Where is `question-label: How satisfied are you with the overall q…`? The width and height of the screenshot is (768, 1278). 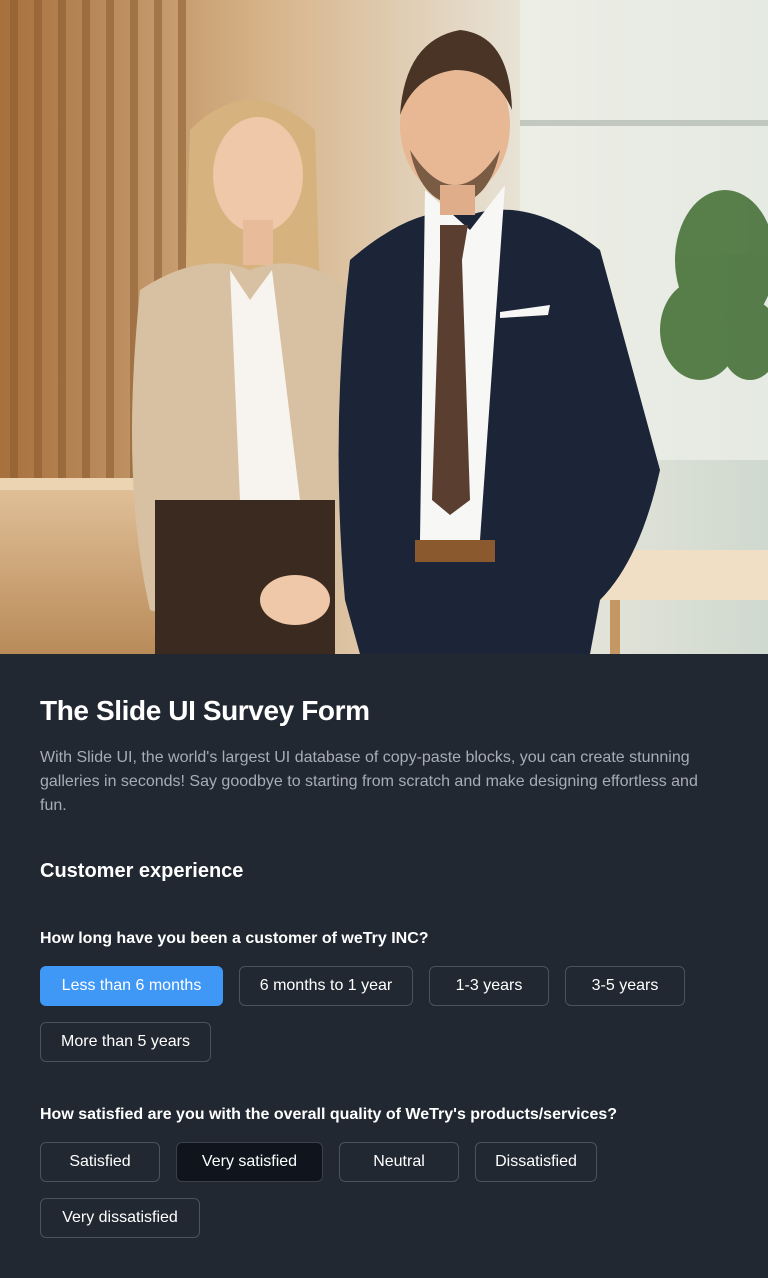
question-label: How satisfied are you with the overall q… is located at coordinates (329, 1114).